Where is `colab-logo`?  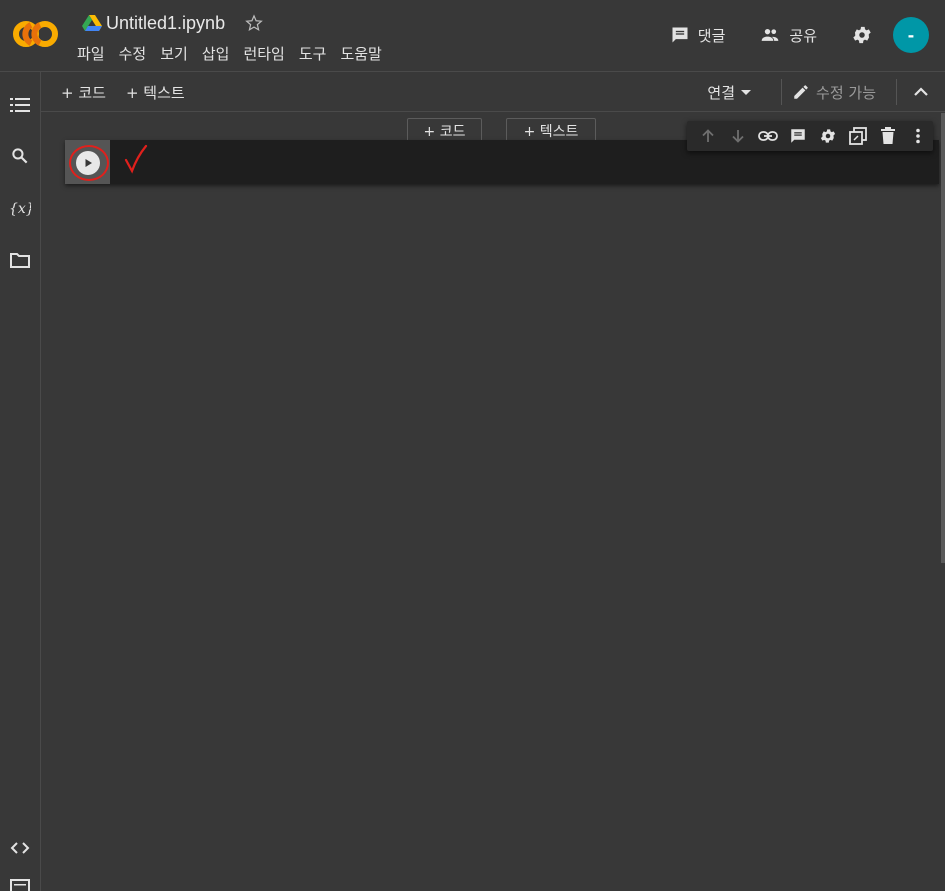 colab-logo is located at coordinates (36, 34).